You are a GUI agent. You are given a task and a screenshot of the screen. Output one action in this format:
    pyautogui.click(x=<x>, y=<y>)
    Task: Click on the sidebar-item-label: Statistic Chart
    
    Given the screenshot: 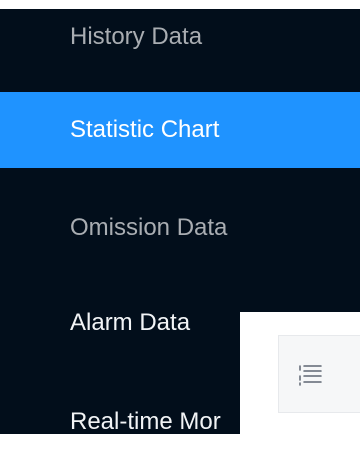 What is the action you would take?
    pyautogui.click(x=145, y=129)
    